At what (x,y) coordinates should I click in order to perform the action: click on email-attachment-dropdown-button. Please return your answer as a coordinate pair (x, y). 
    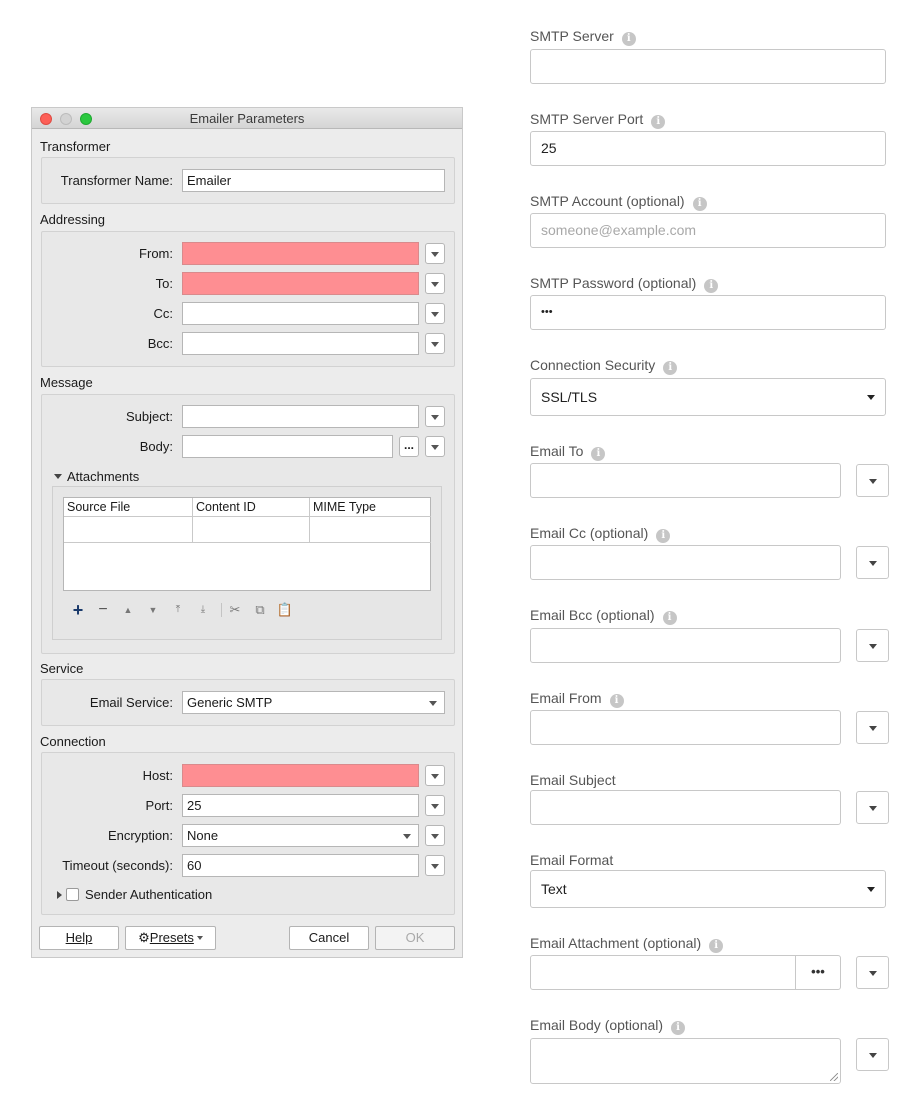
    Looking at the image, I should click on (872, 972).